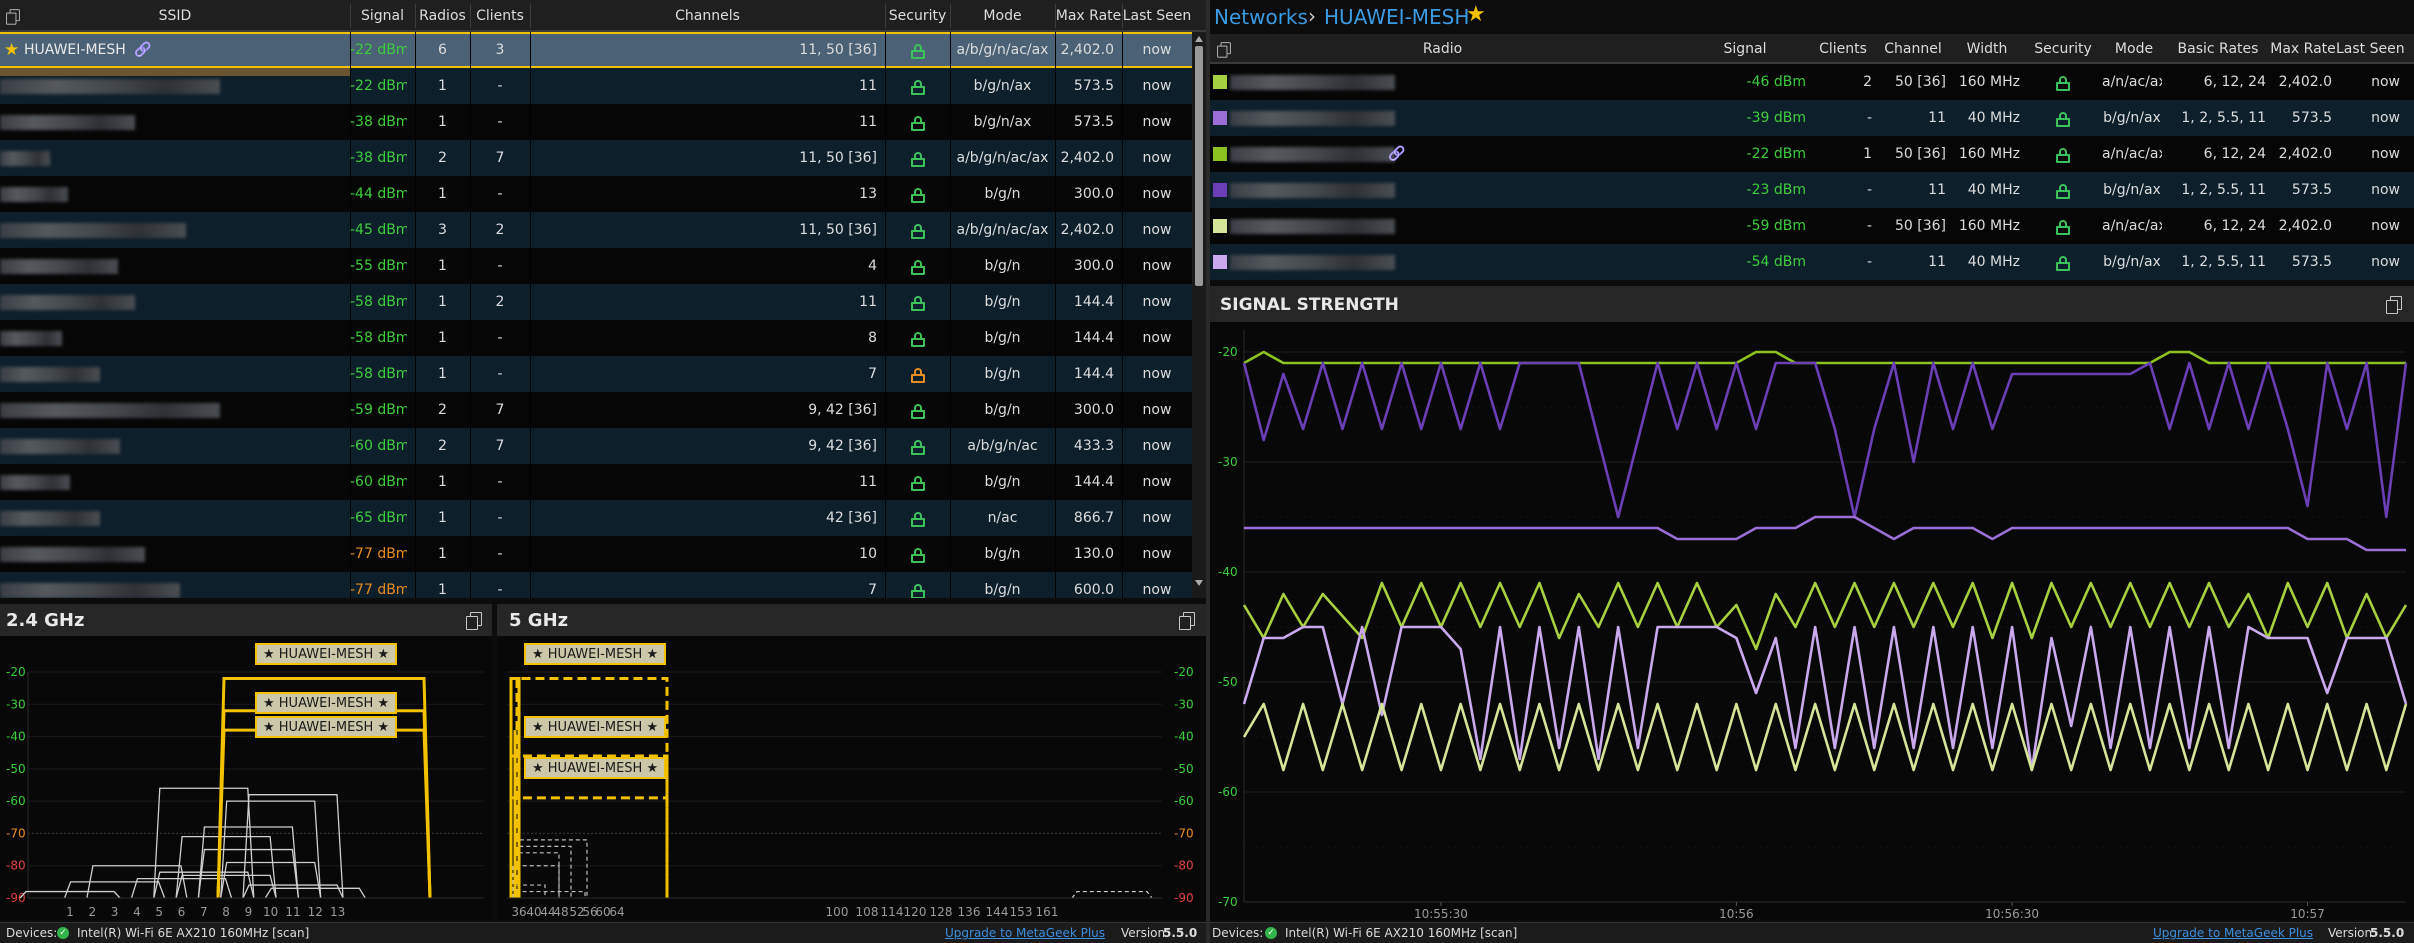  What do you see at coordinates (596, 585) in the screenshot?
I see `table-row: -77 dBm 1 - 7 b/g/n 600.0 now` at bounding box center [596, 585].